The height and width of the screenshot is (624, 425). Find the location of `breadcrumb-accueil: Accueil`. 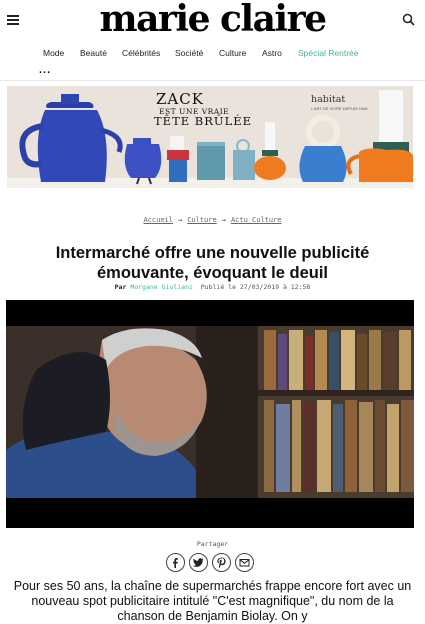

breadcrumb-accueil: Accueil is located at coordinates (158, 220).